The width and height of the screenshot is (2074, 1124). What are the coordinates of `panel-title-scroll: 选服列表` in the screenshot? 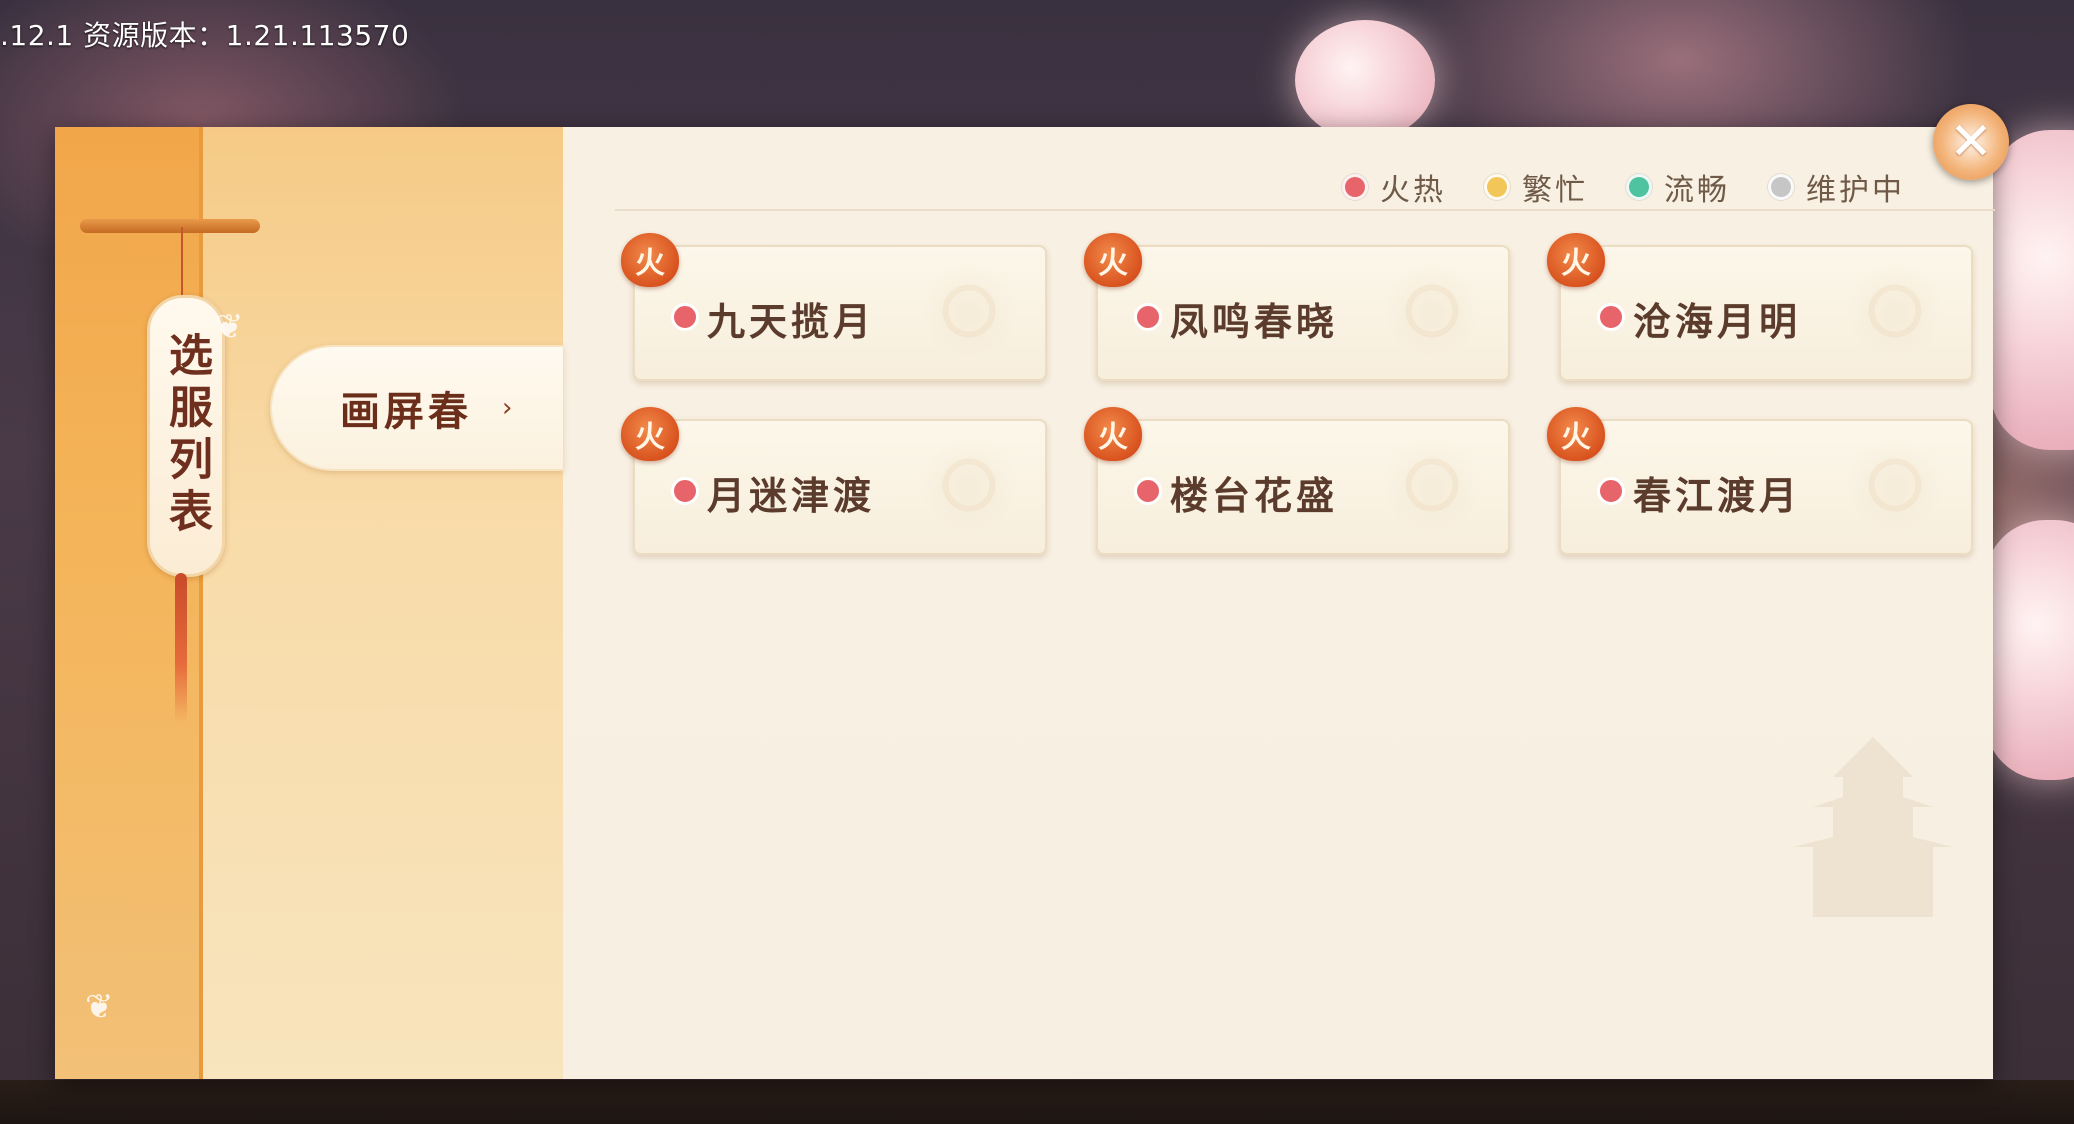 It's located at (186, 436).